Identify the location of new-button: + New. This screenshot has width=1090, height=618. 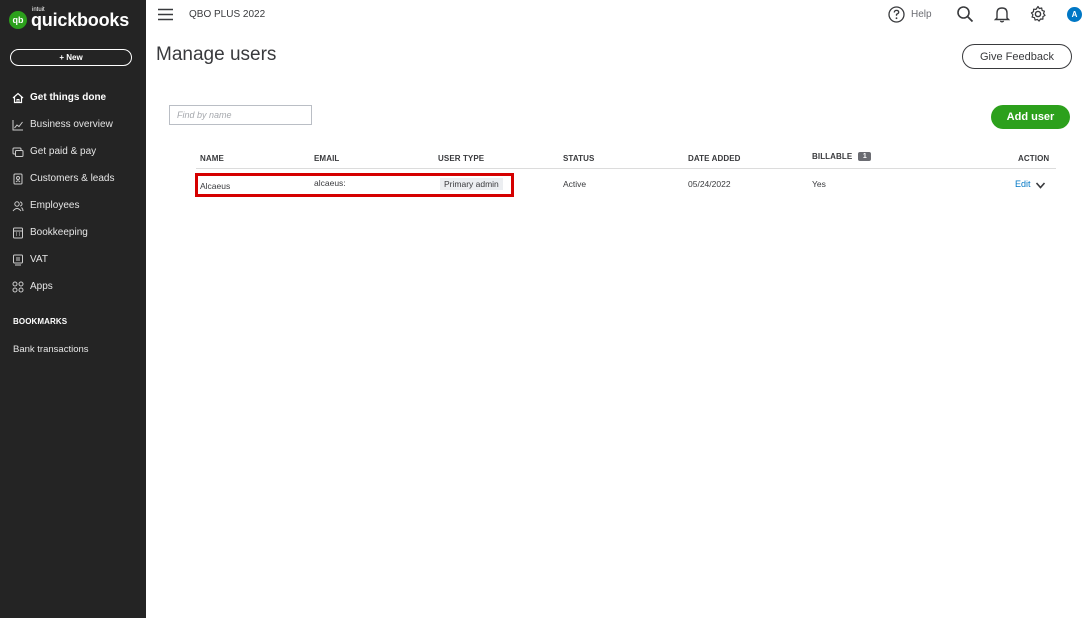
(71, 57).